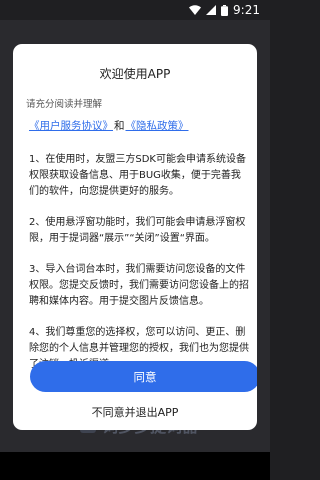 The image size is (320, 480). What do you see at coordinates (119, 126) in the screenshot?
I see `and-text: 和` at bounding box center [119, 126].